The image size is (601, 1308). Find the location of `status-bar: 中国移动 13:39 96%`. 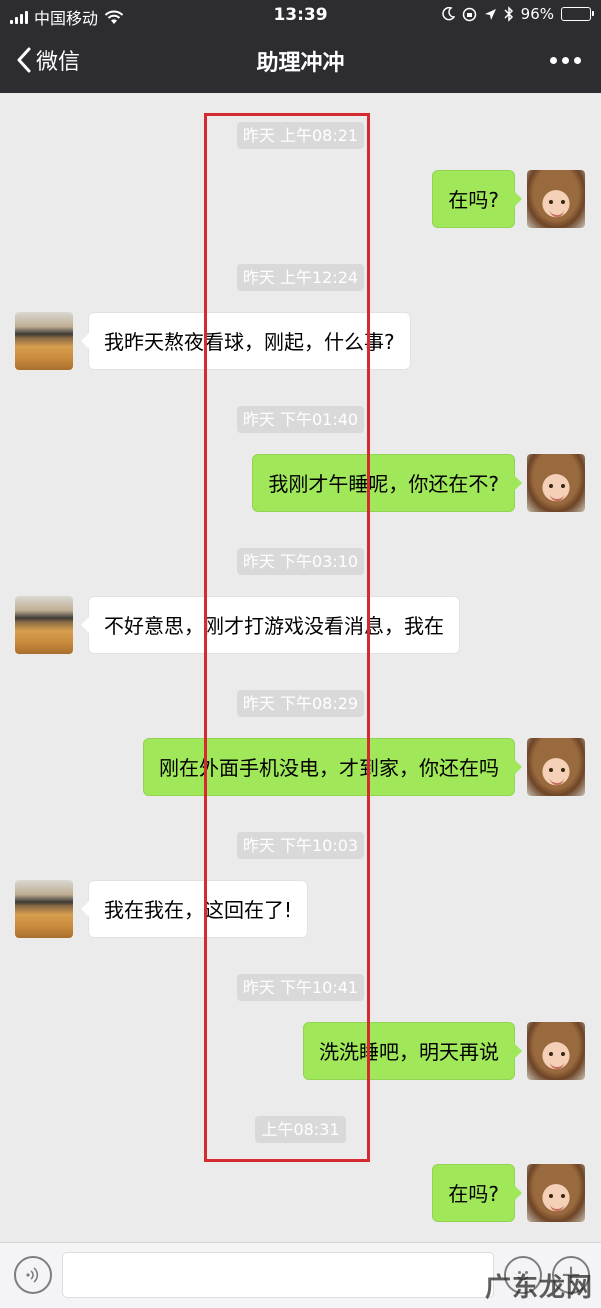

status-bar: 中国移动 13:39 96% is located at coordinates (300, 15).